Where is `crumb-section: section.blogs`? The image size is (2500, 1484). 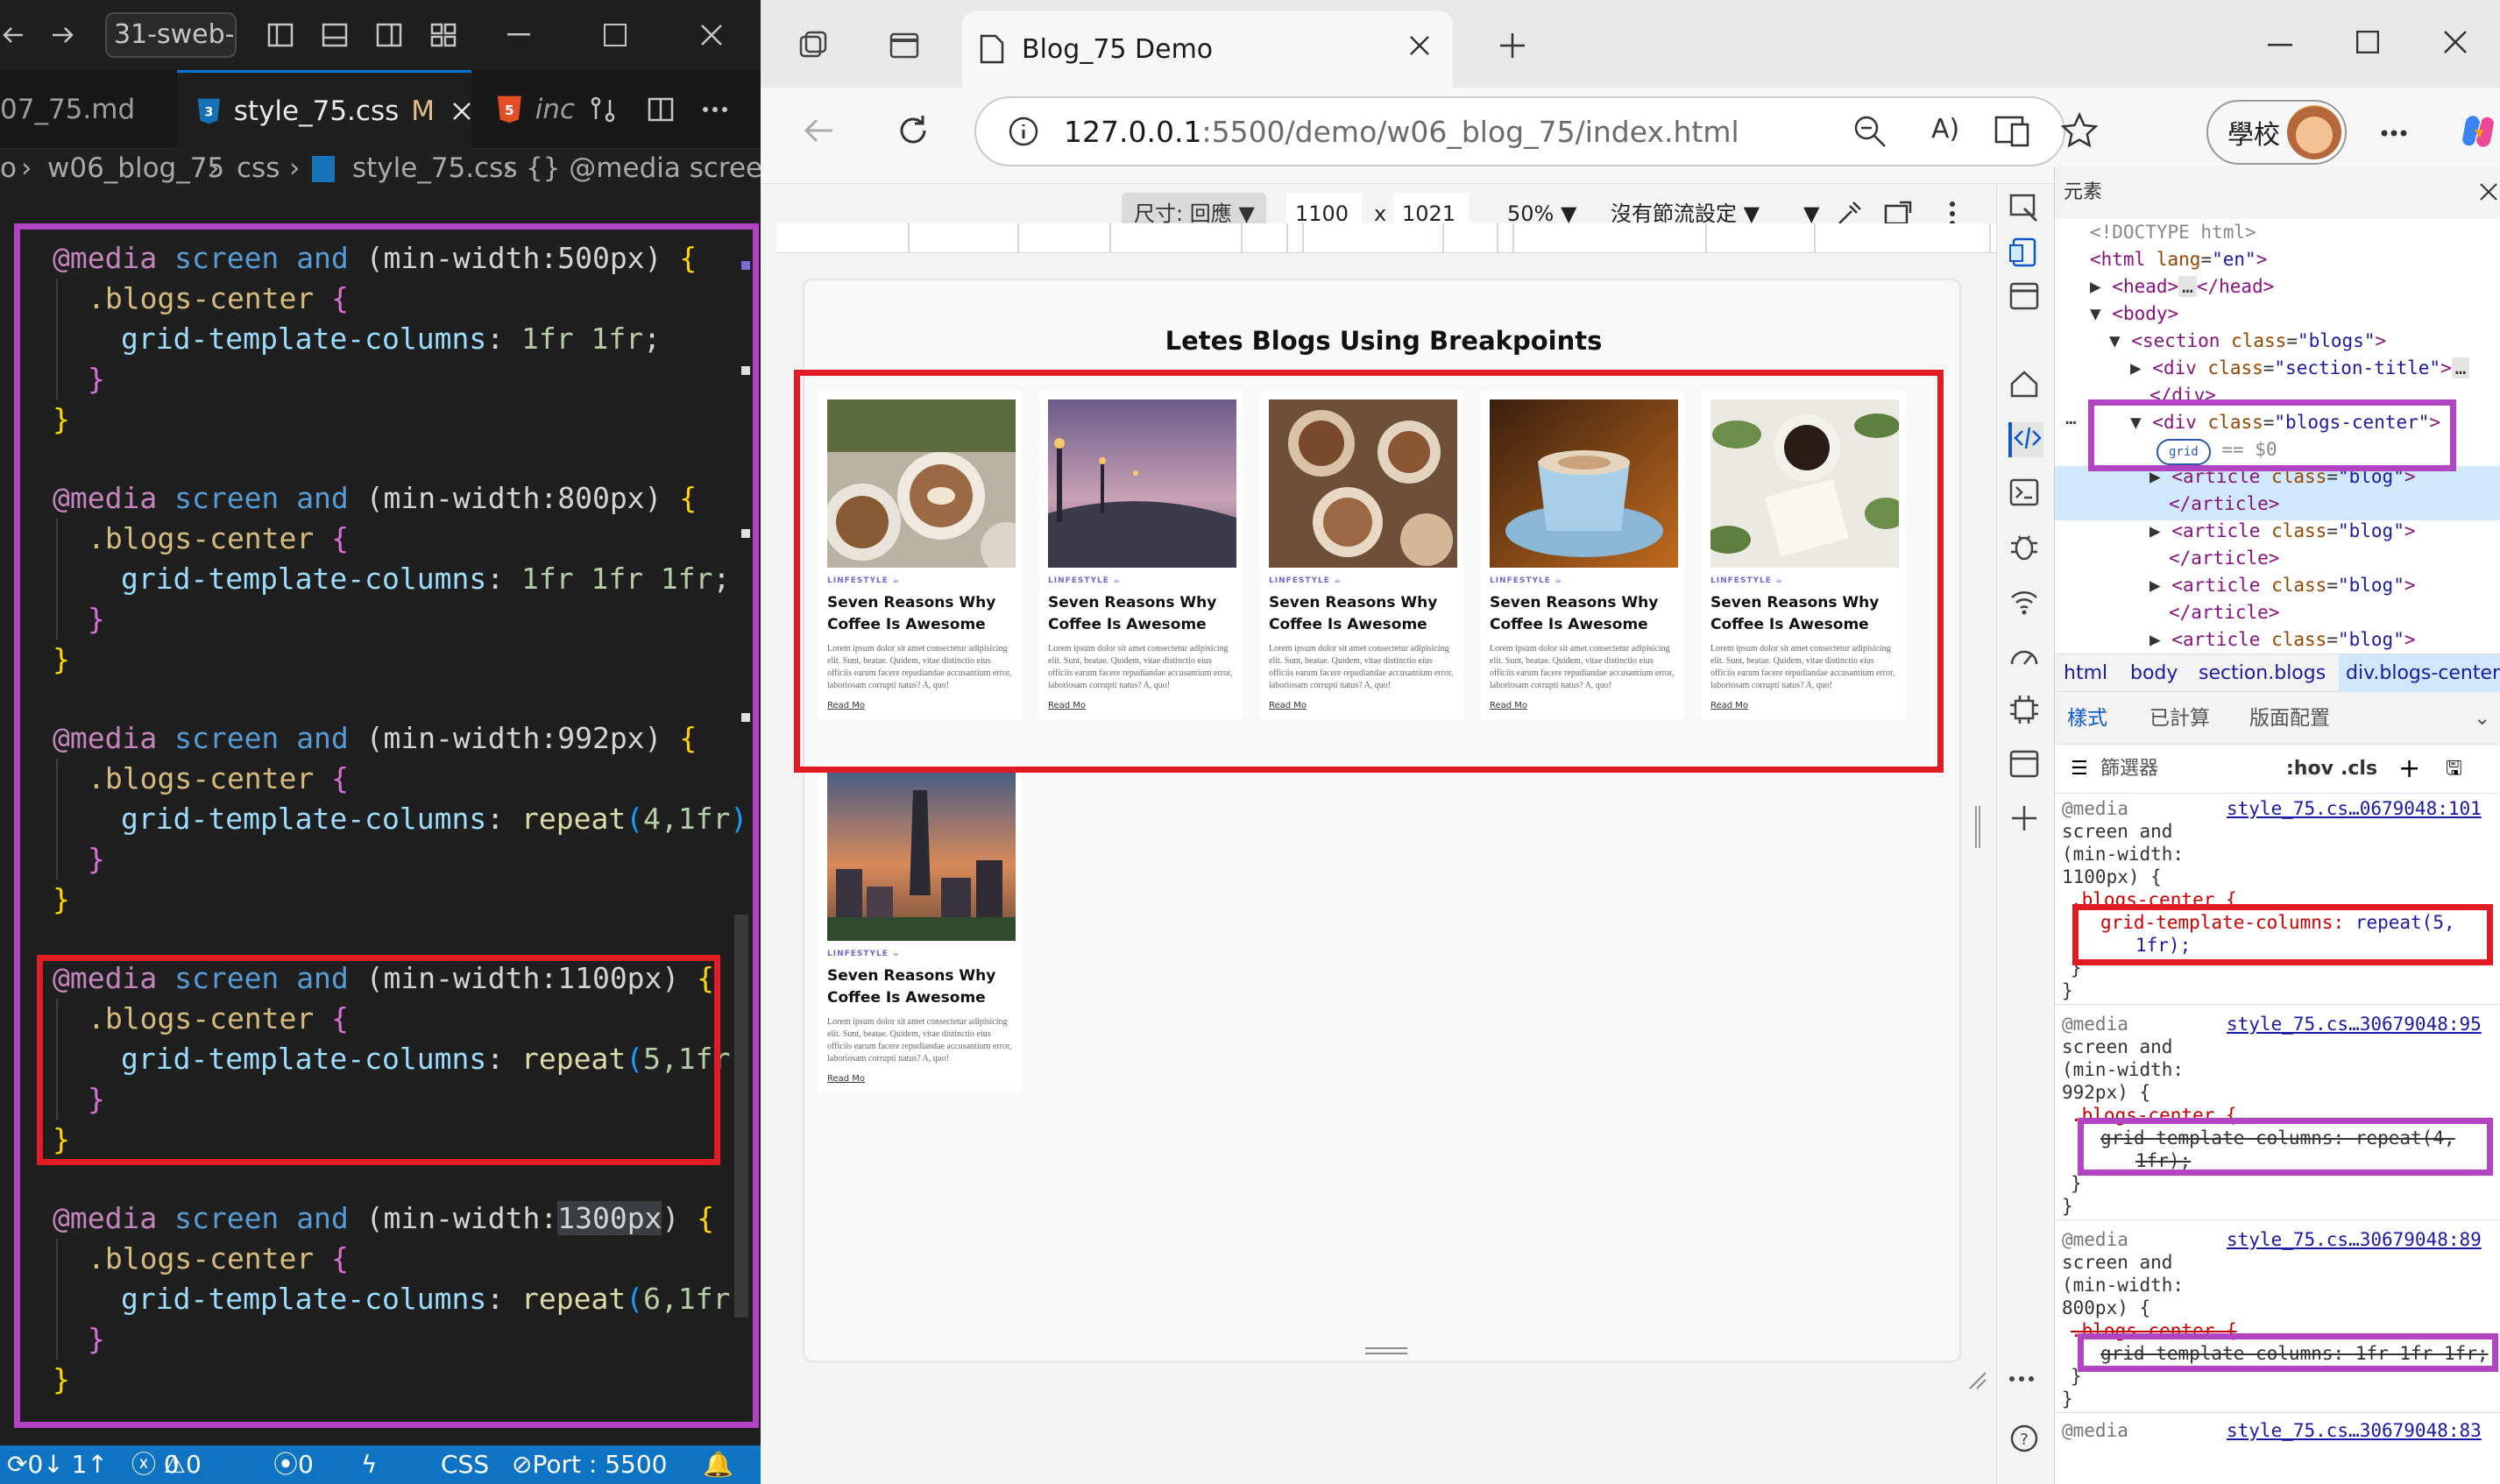 crumb-section: section.blogs is located at coordinates (2262, 673).